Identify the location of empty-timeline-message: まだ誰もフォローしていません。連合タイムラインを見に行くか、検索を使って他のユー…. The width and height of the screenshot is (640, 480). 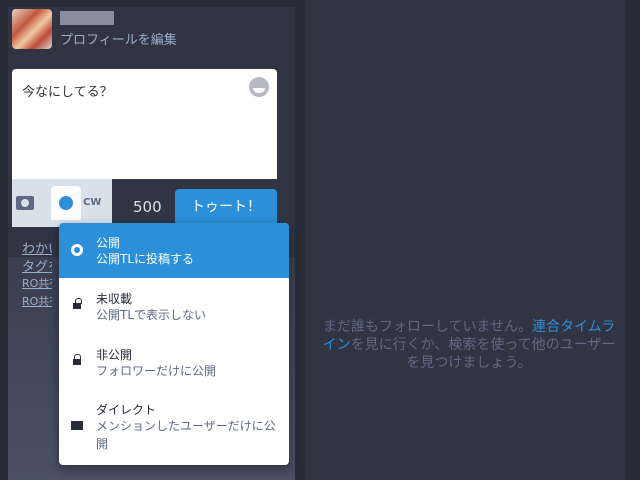
(469, 345).